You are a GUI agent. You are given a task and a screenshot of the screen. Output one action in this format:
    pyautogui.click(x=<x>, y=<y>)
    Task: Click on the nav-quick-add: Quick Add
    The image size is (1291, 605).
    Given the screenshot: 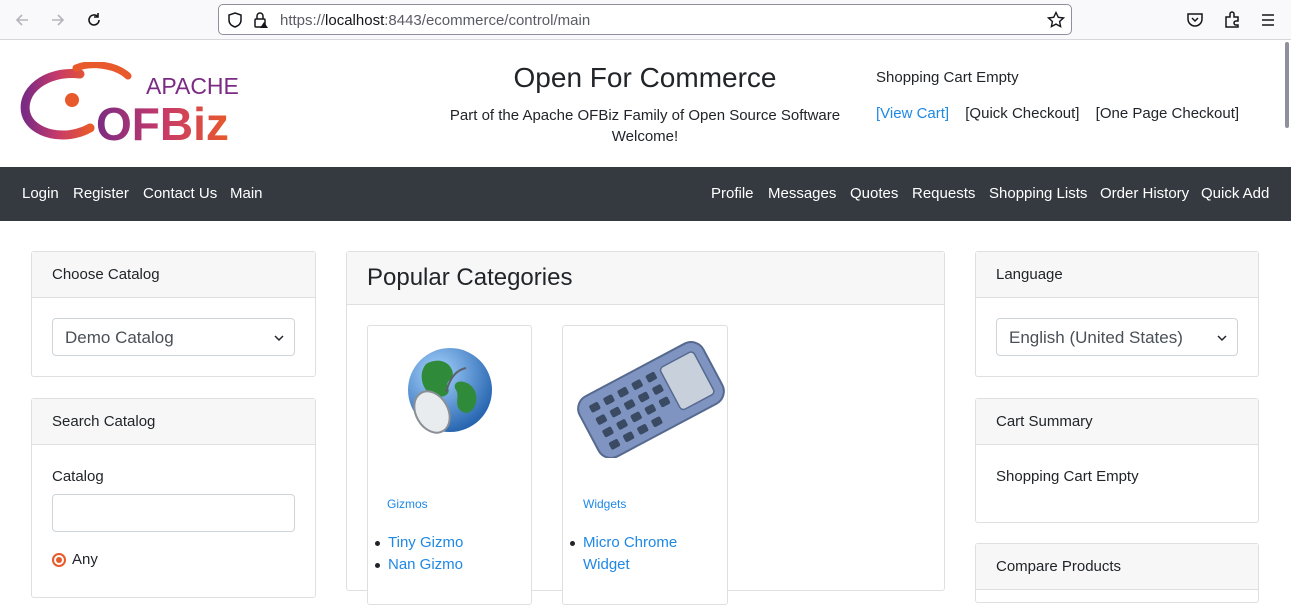 What is the action you would take?
    pyautogui.click(x=1235, y=193)
    